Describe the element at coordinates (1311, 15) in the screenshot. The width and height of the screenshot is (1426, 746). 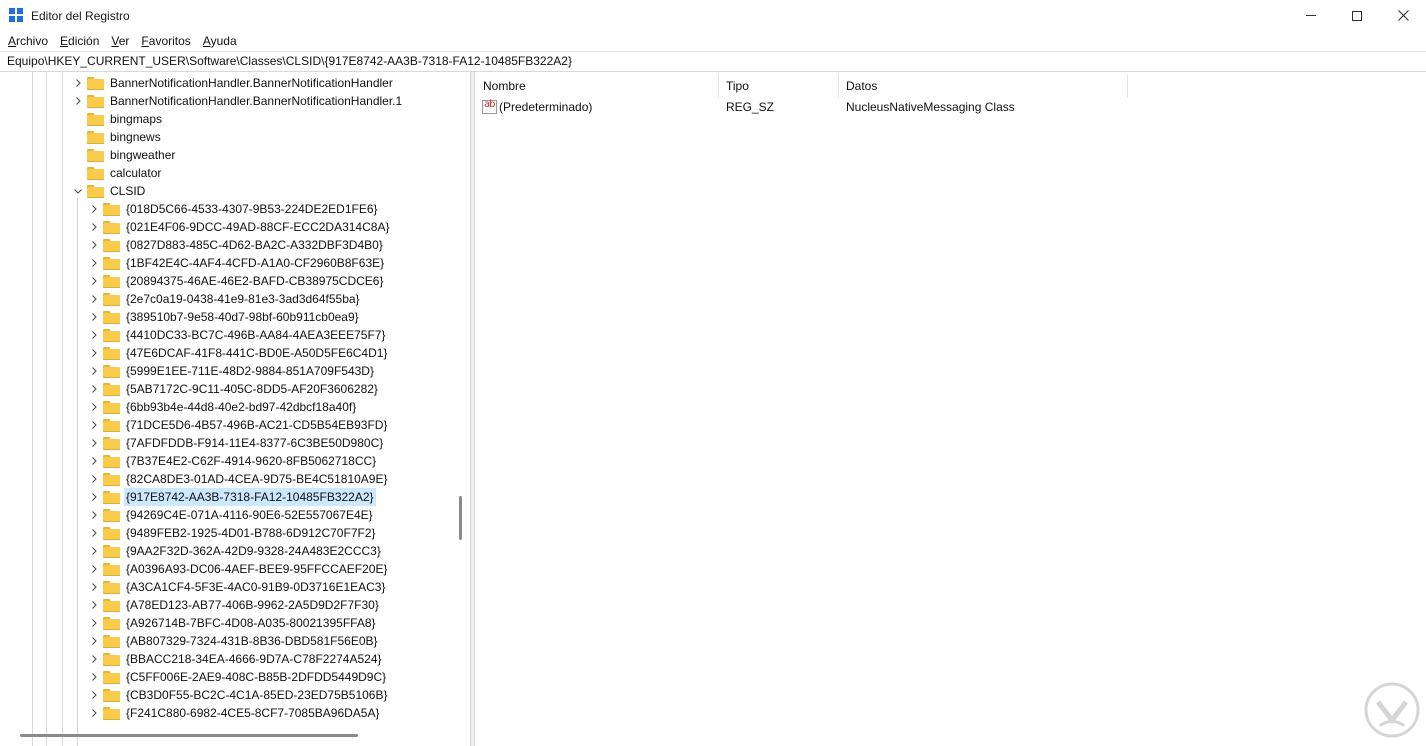
I see `minimize-button` at that location.